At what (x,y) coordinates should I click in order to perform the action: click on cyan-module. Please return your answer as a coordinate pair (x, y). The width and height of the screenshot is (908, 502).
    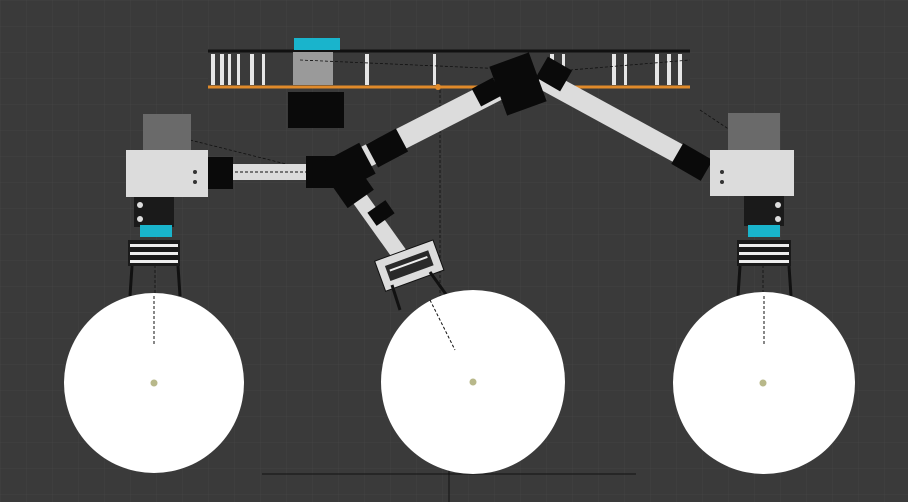
    Looking at the image, I should click on (317, 44).